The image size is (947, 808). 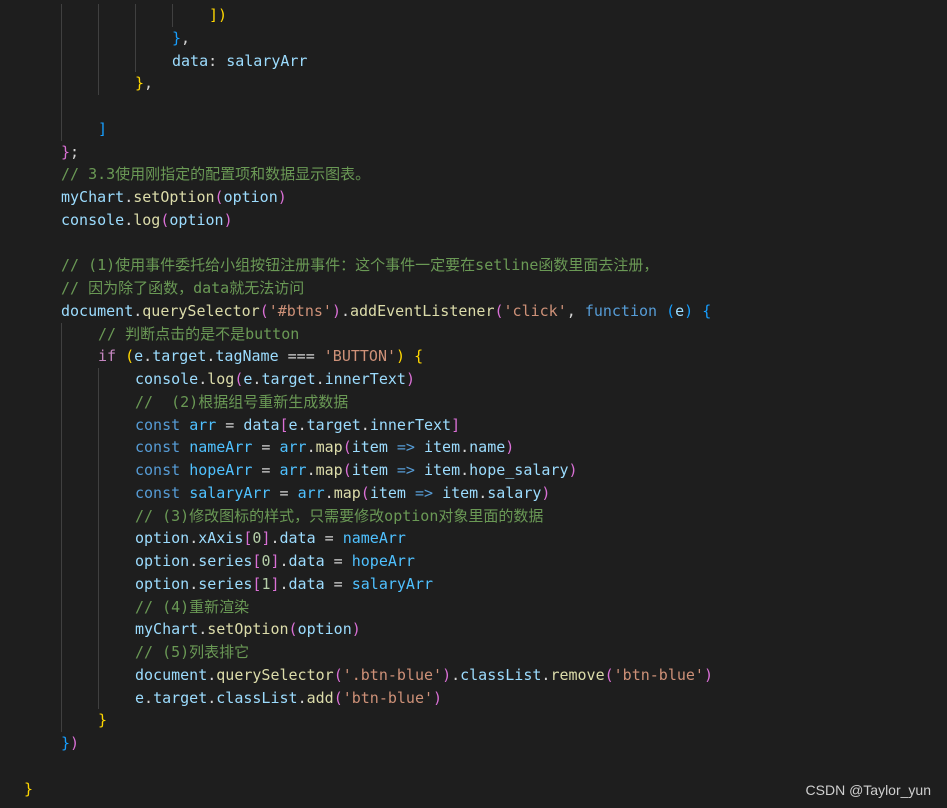 What do you see at coordinates (365, 379) in the screenshot?
I see `code-token: innerText` at bounding box center [365, 379].